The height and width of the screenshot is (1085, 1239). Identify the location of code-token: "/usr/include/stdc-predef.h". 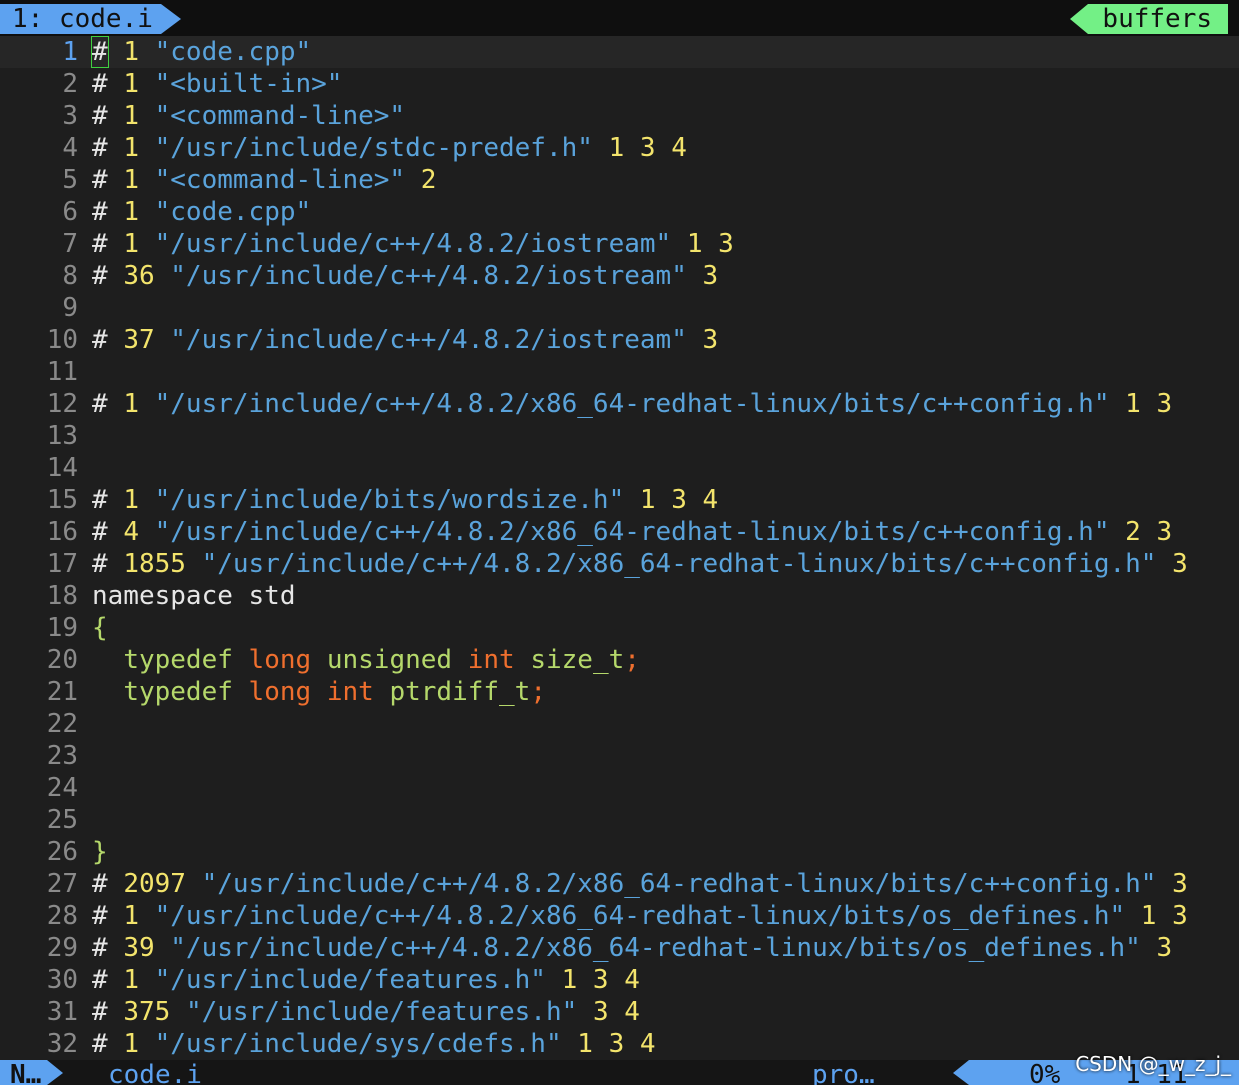
(373, 148).